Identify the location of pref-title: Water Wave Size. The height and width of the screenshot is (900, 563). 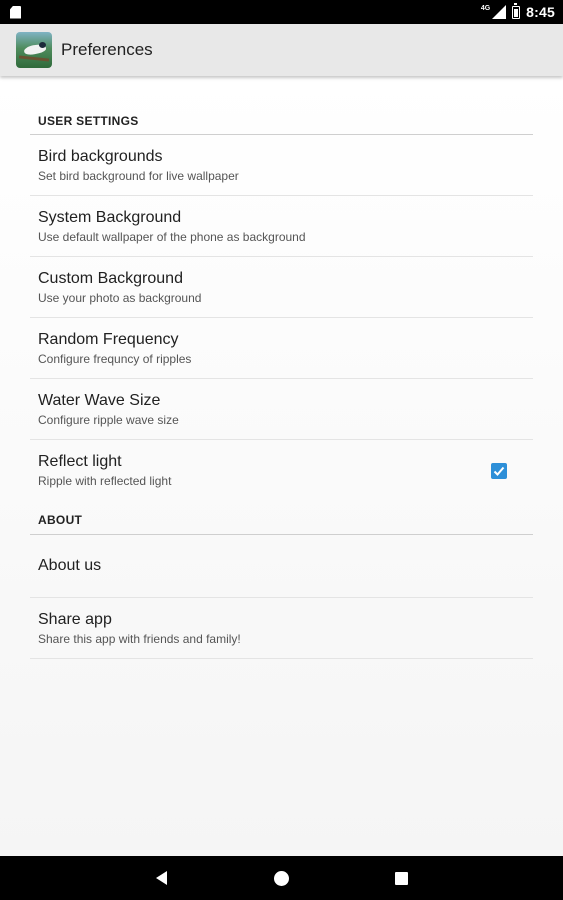
(99, 400).